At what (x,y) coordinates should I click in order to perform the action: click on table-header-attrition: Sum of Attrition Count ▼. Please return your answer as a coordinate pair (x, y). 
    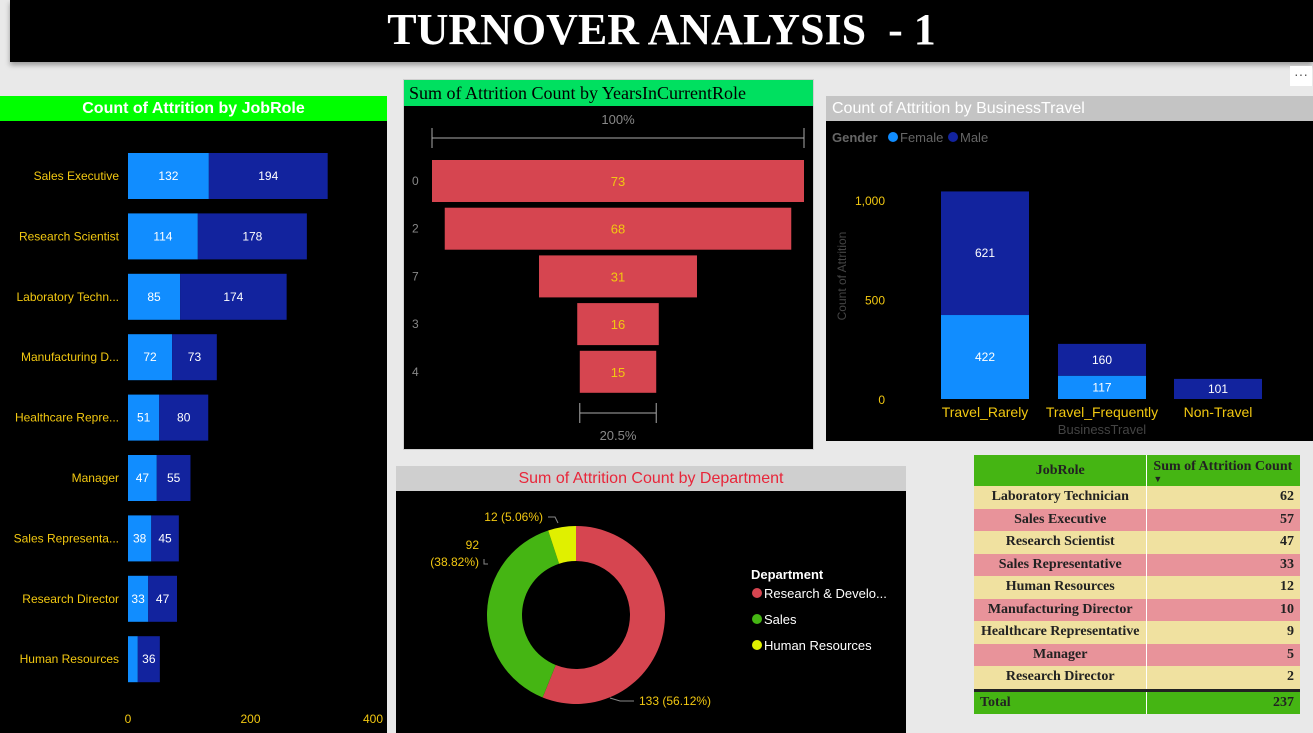
    Looking at the image, I should click on (1223, 470).